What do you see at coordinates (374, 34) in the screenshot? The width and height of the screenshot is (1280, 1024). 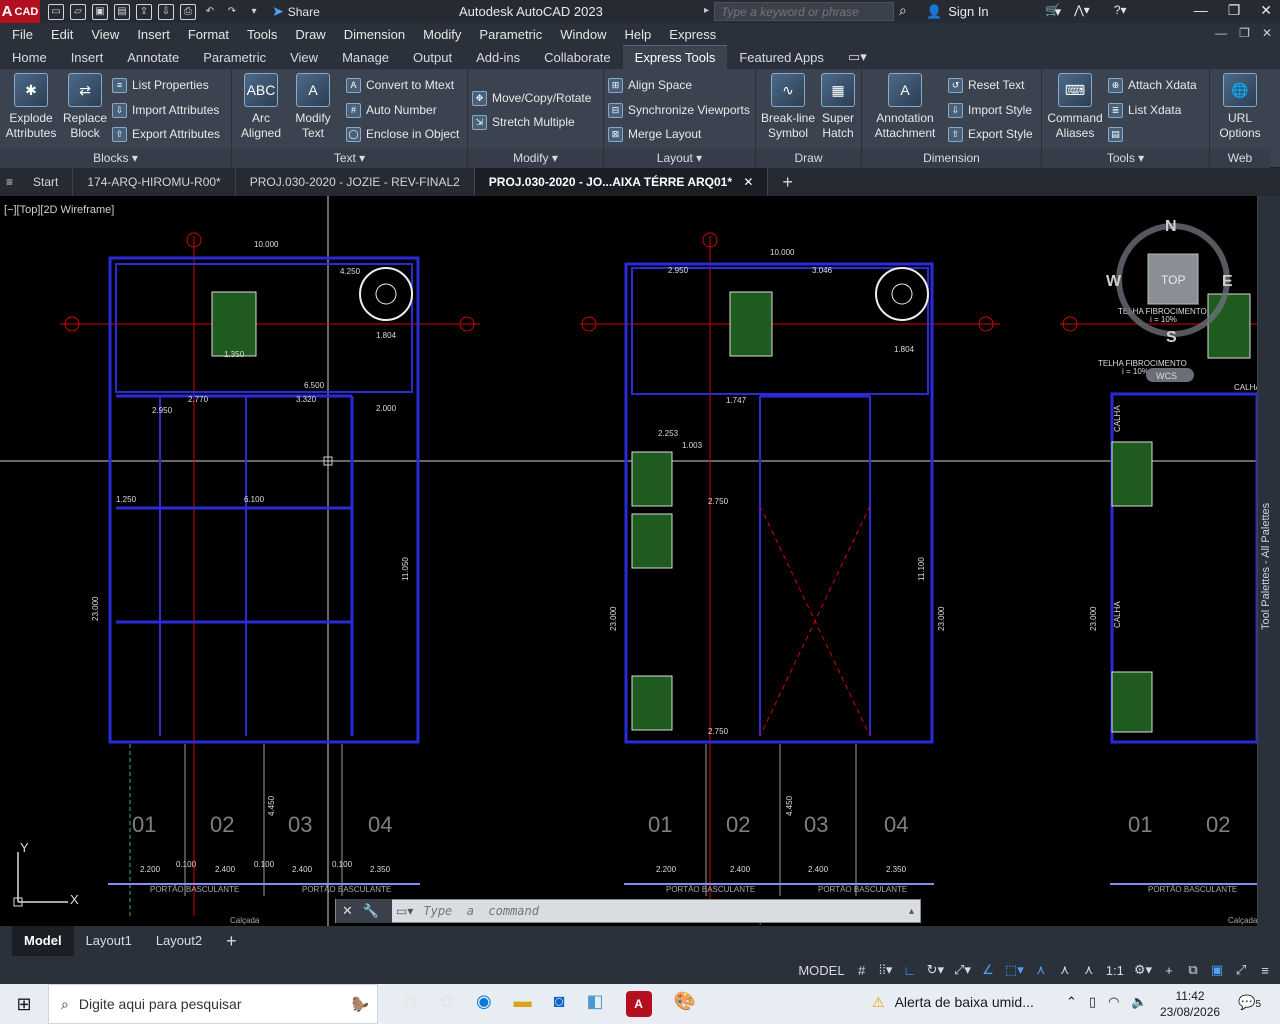 I see `menu-dimension: Dimension` at bounding box center [374, 34].